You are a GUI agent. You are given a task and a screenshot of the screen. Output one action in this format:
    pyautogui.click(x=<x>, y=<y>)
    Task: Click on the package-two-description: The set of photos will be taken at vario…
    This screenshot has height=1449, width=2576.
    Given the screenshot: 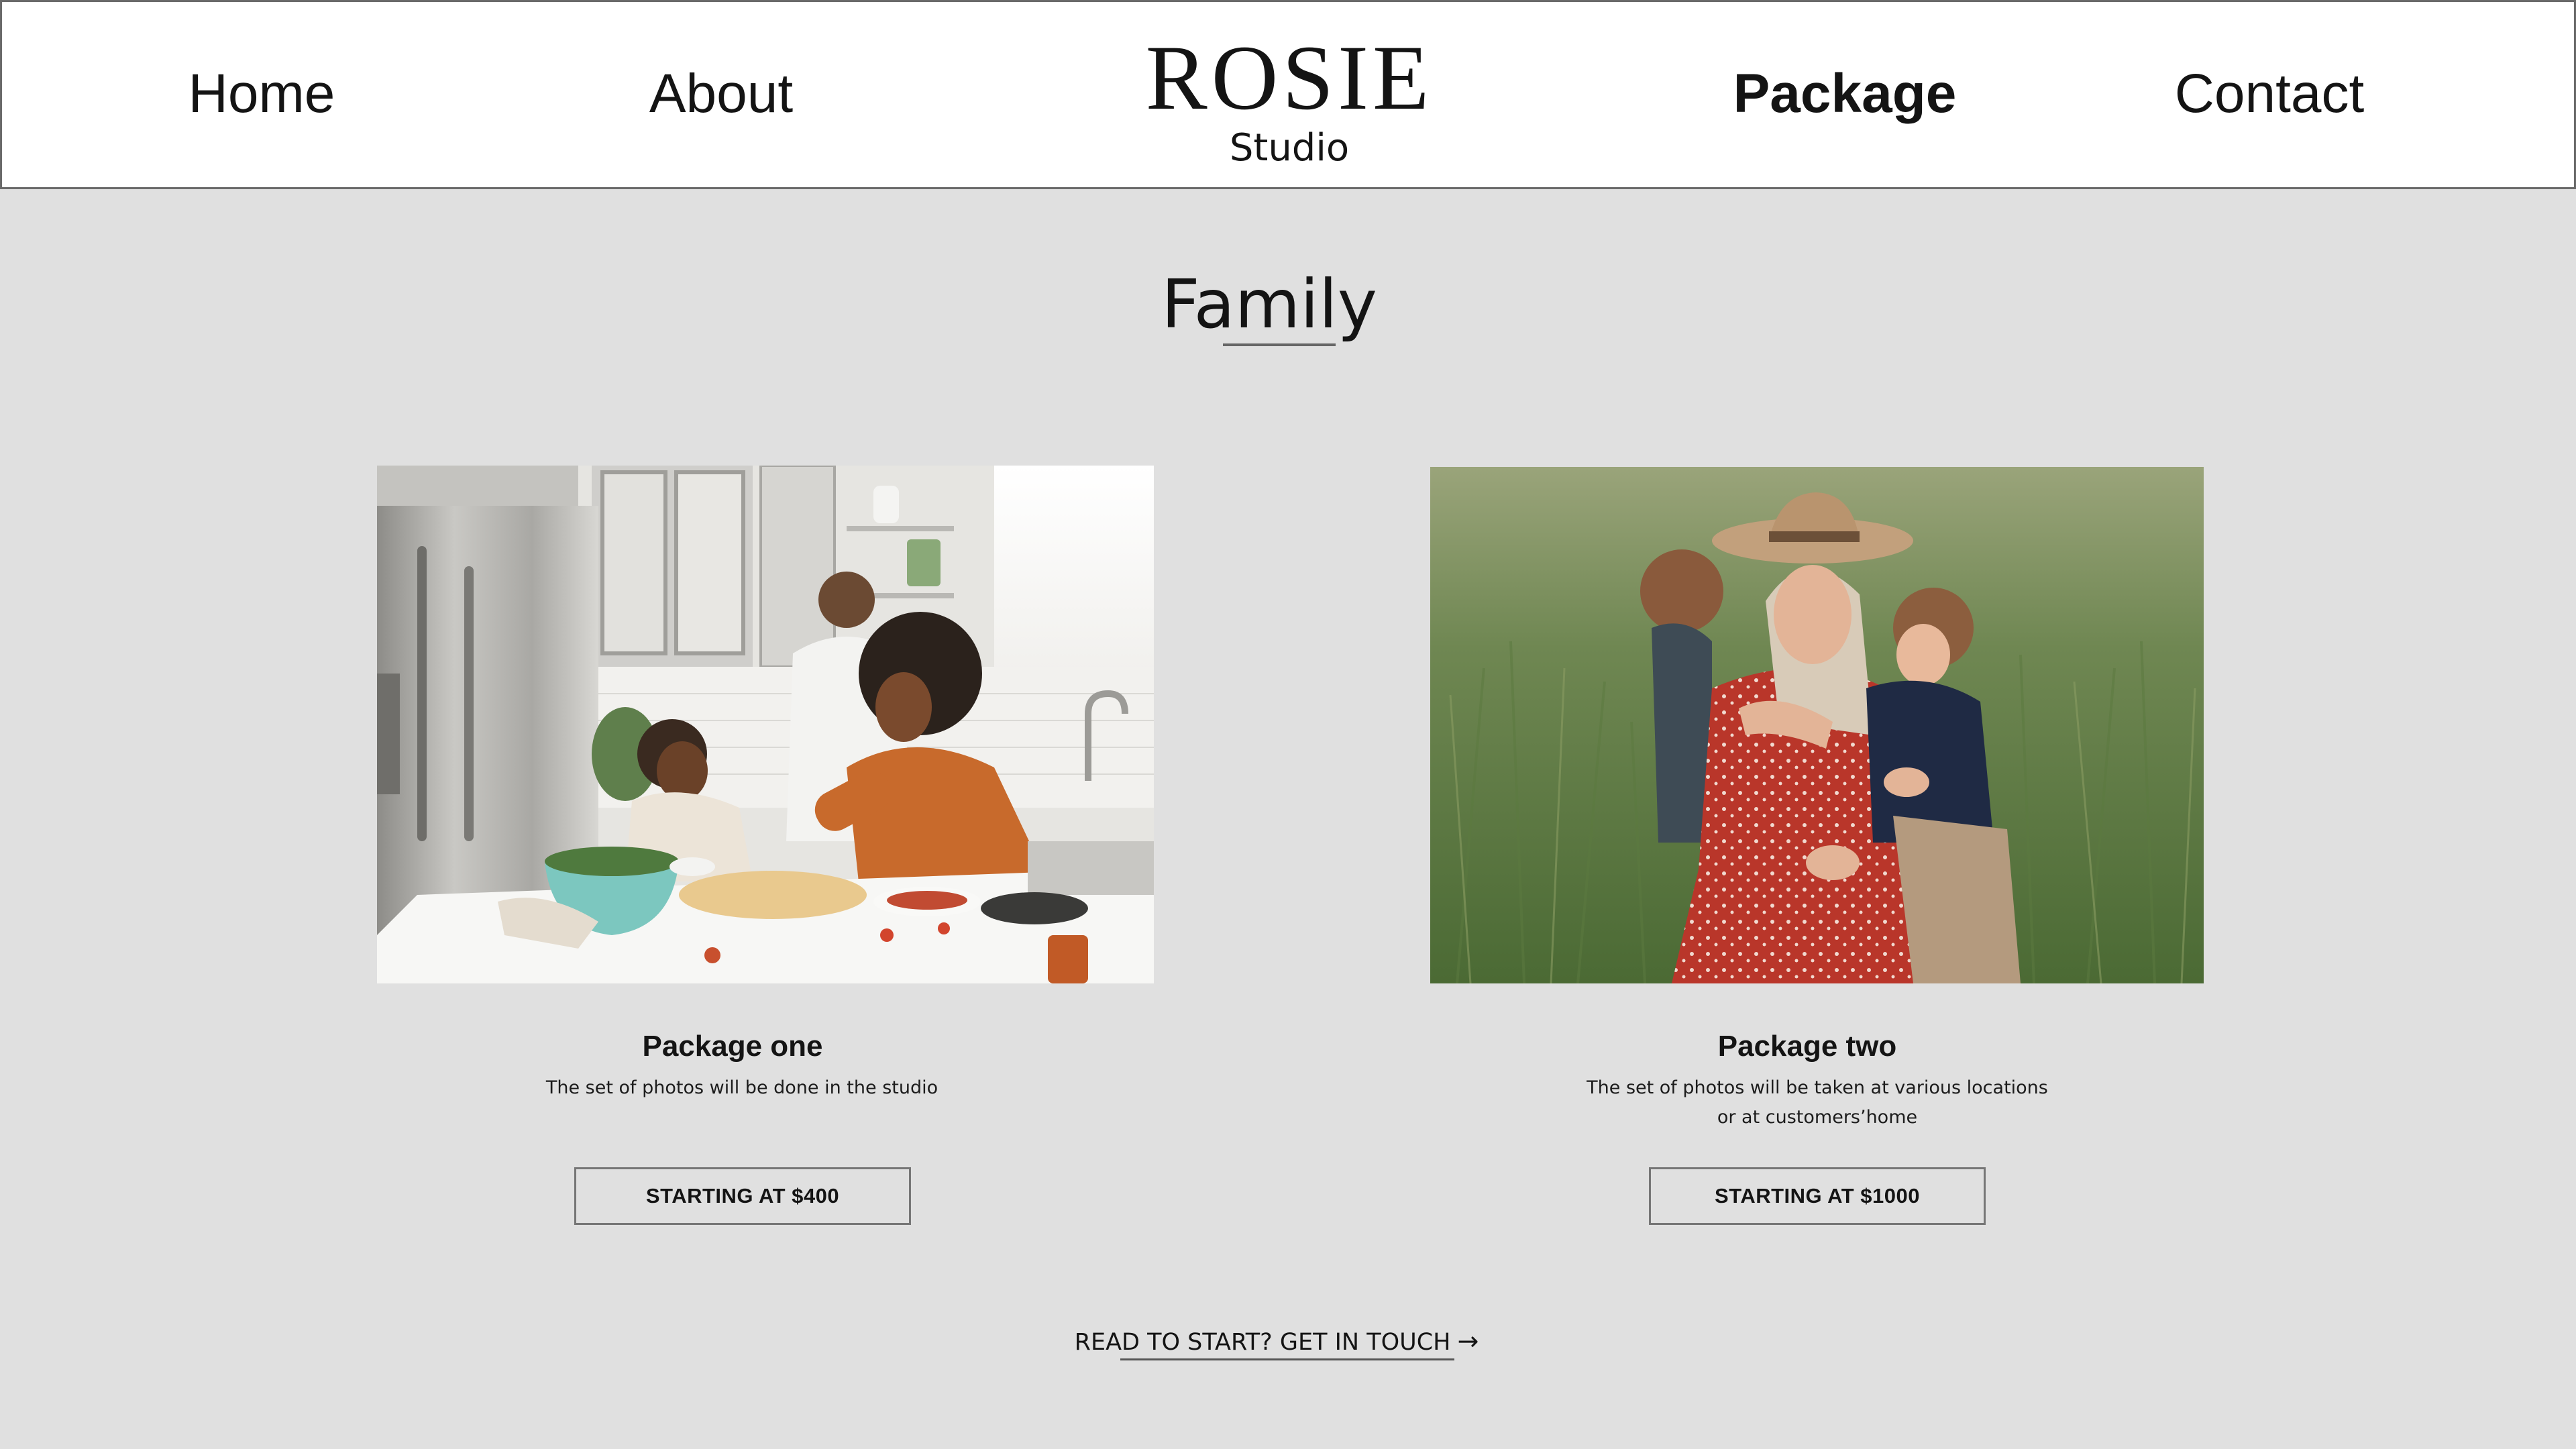 What is the action you would take?
    pyautogui.click(x=1817, y=1102)
    